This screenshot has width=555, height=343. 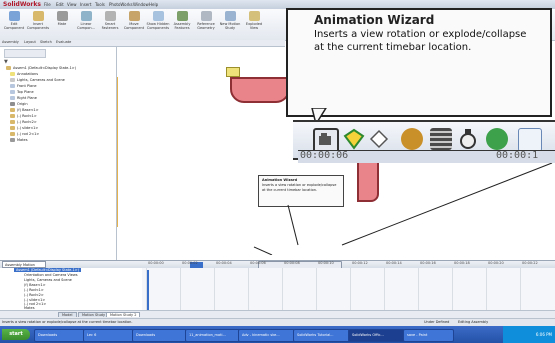 What do you see at coordinates (41, 68) in the screenshot?
I see `tree-root: Assem1 (Default<Display State-1>)` at bounding box center [41, 68].